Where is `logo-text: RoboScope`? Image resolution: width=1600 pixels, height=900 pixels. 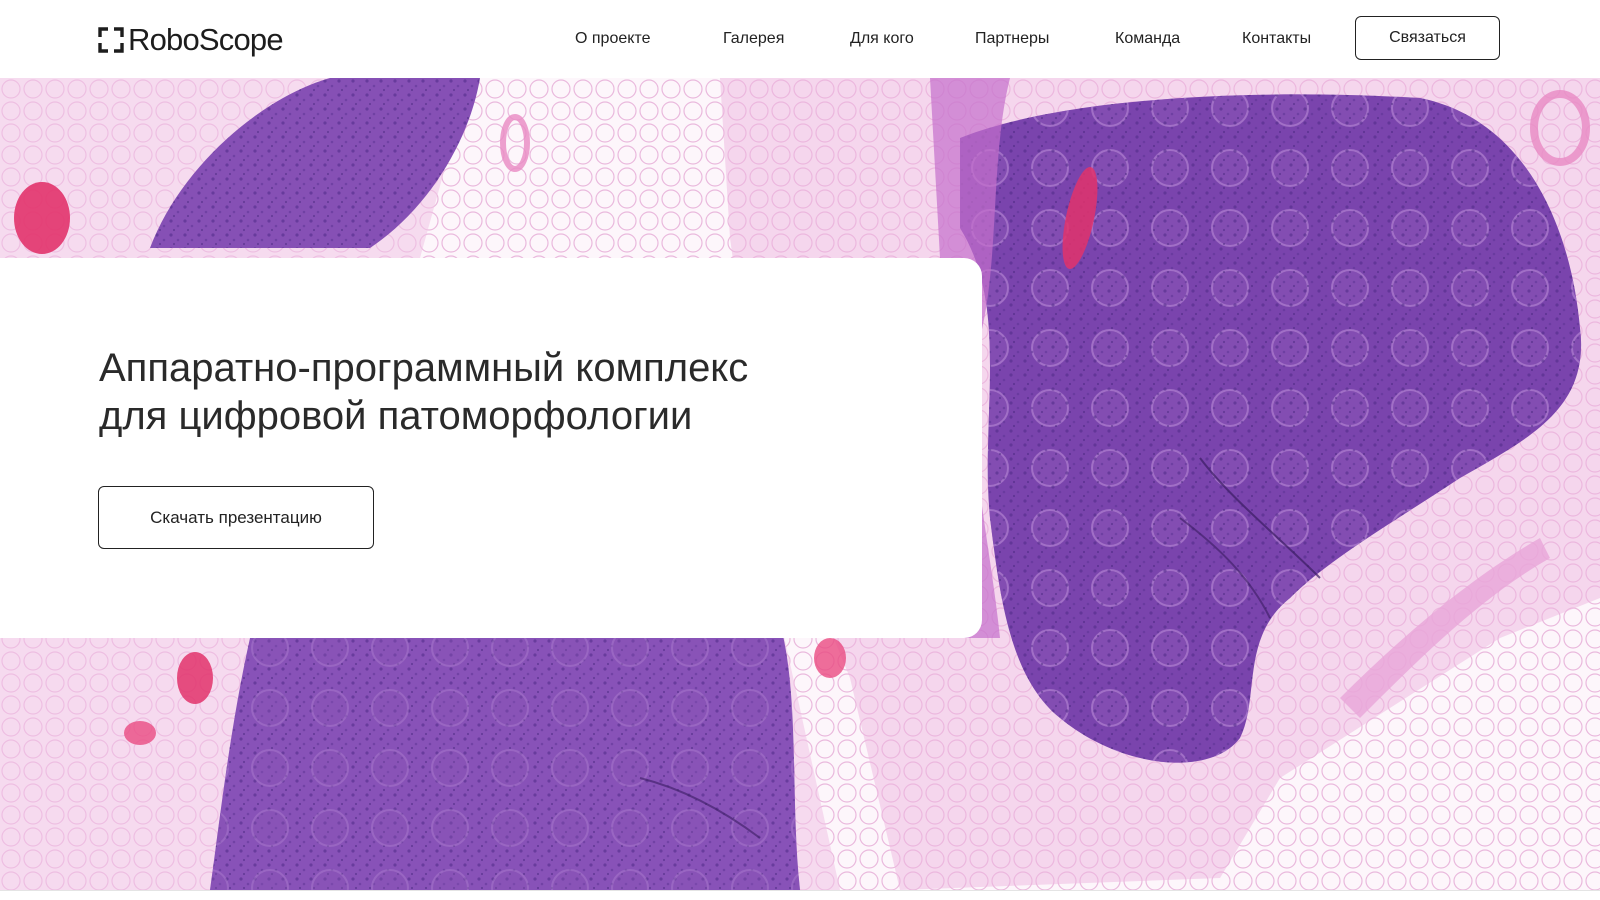 logo-text: RoboScope is located at coordinates (206, 39).